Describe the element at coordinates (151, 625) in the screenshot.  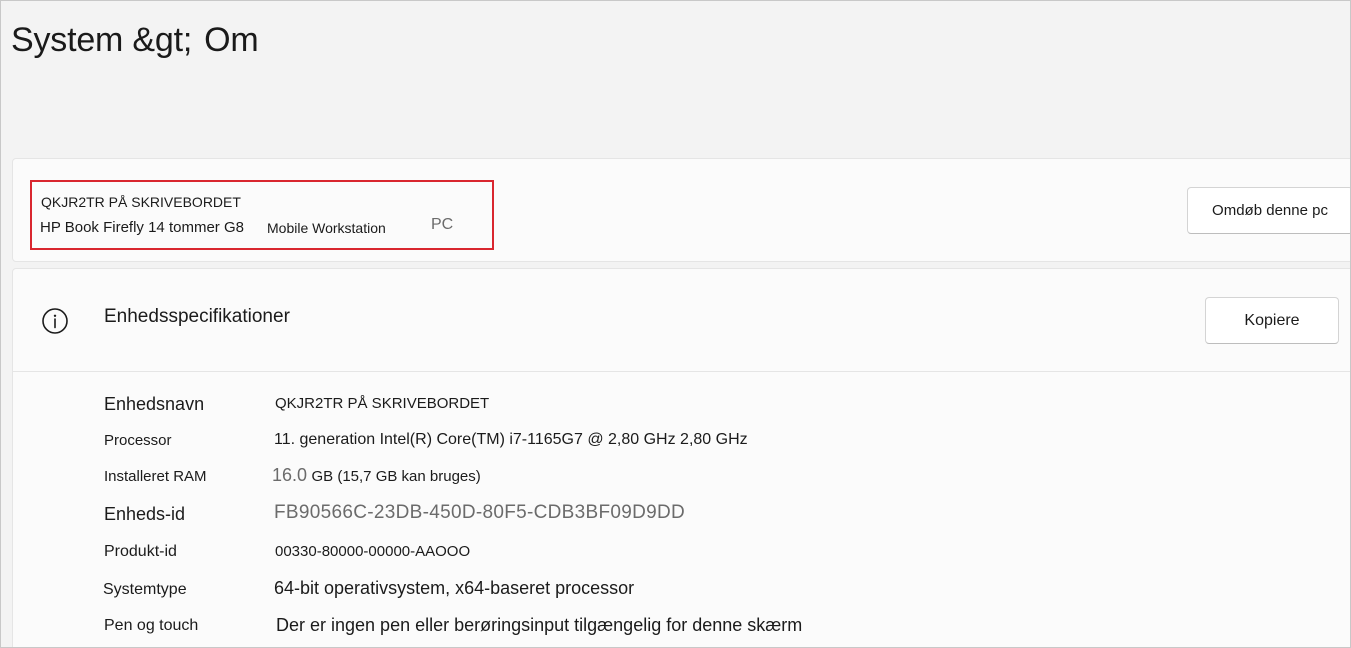
I see `spec-label-pen-touch: Pen og touch` at that location.